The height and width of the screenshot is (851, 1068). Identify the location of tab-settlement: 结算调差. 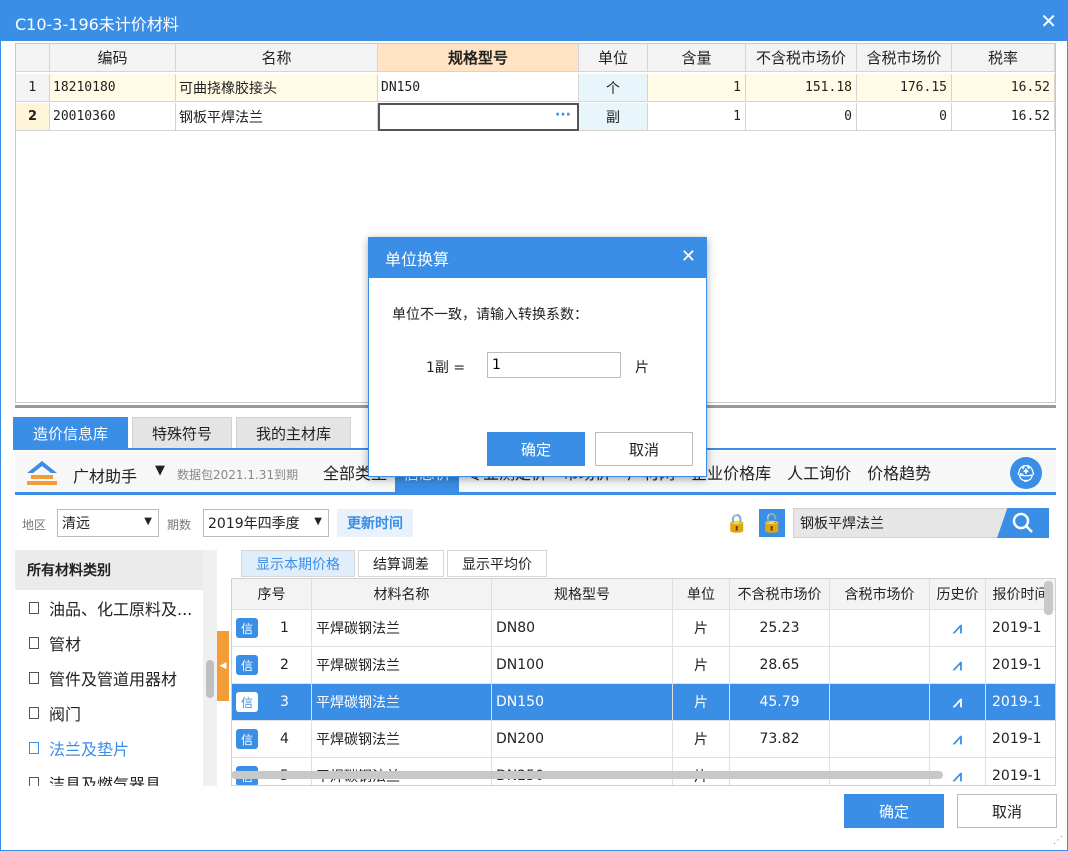
(401, 563).